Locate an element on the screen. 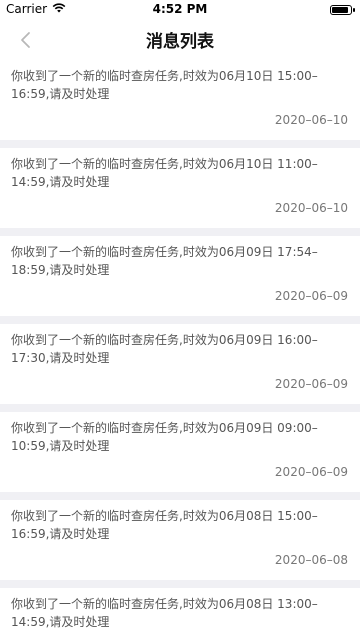  navigation-bar: 消息列表 is located at coordinates (180, 40).